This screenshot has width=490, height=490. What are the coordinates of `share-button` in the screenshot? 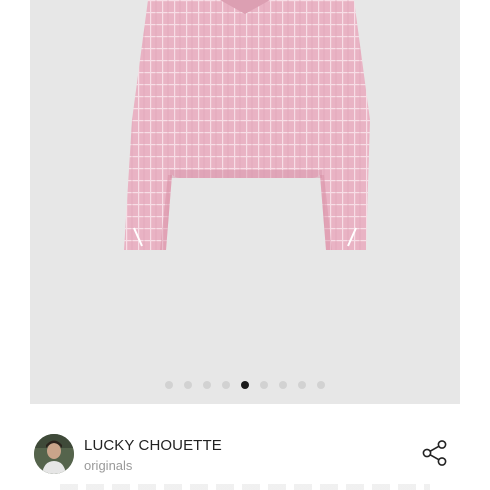 It's located at (435, 453).